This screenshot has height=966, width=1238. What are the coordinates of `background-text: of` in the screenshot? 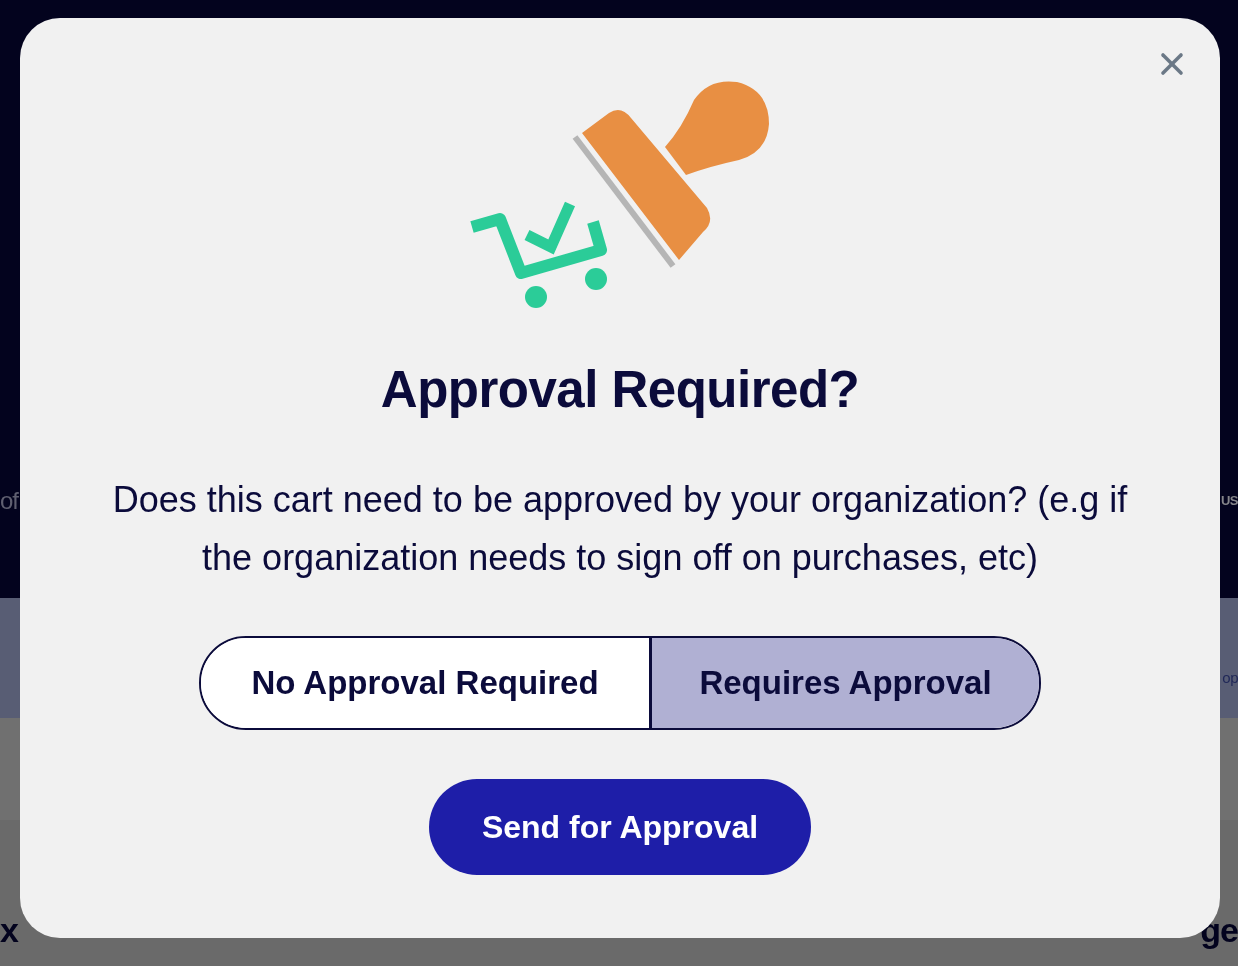 It's located at (9, 501).